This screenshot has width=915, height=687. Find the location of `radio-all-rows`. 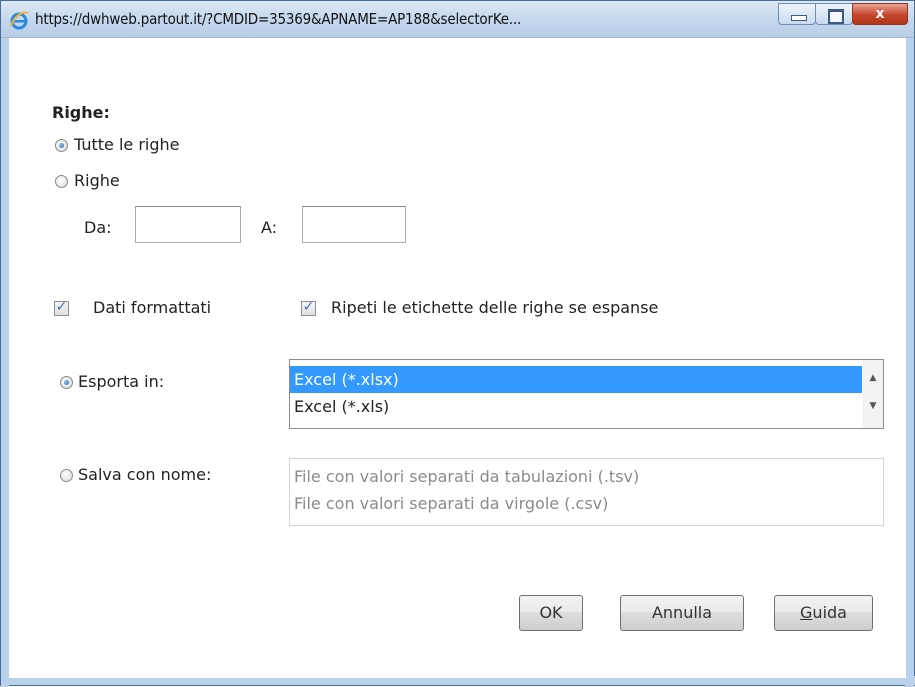

radio-all-rows is located at coordinates (61, 145).